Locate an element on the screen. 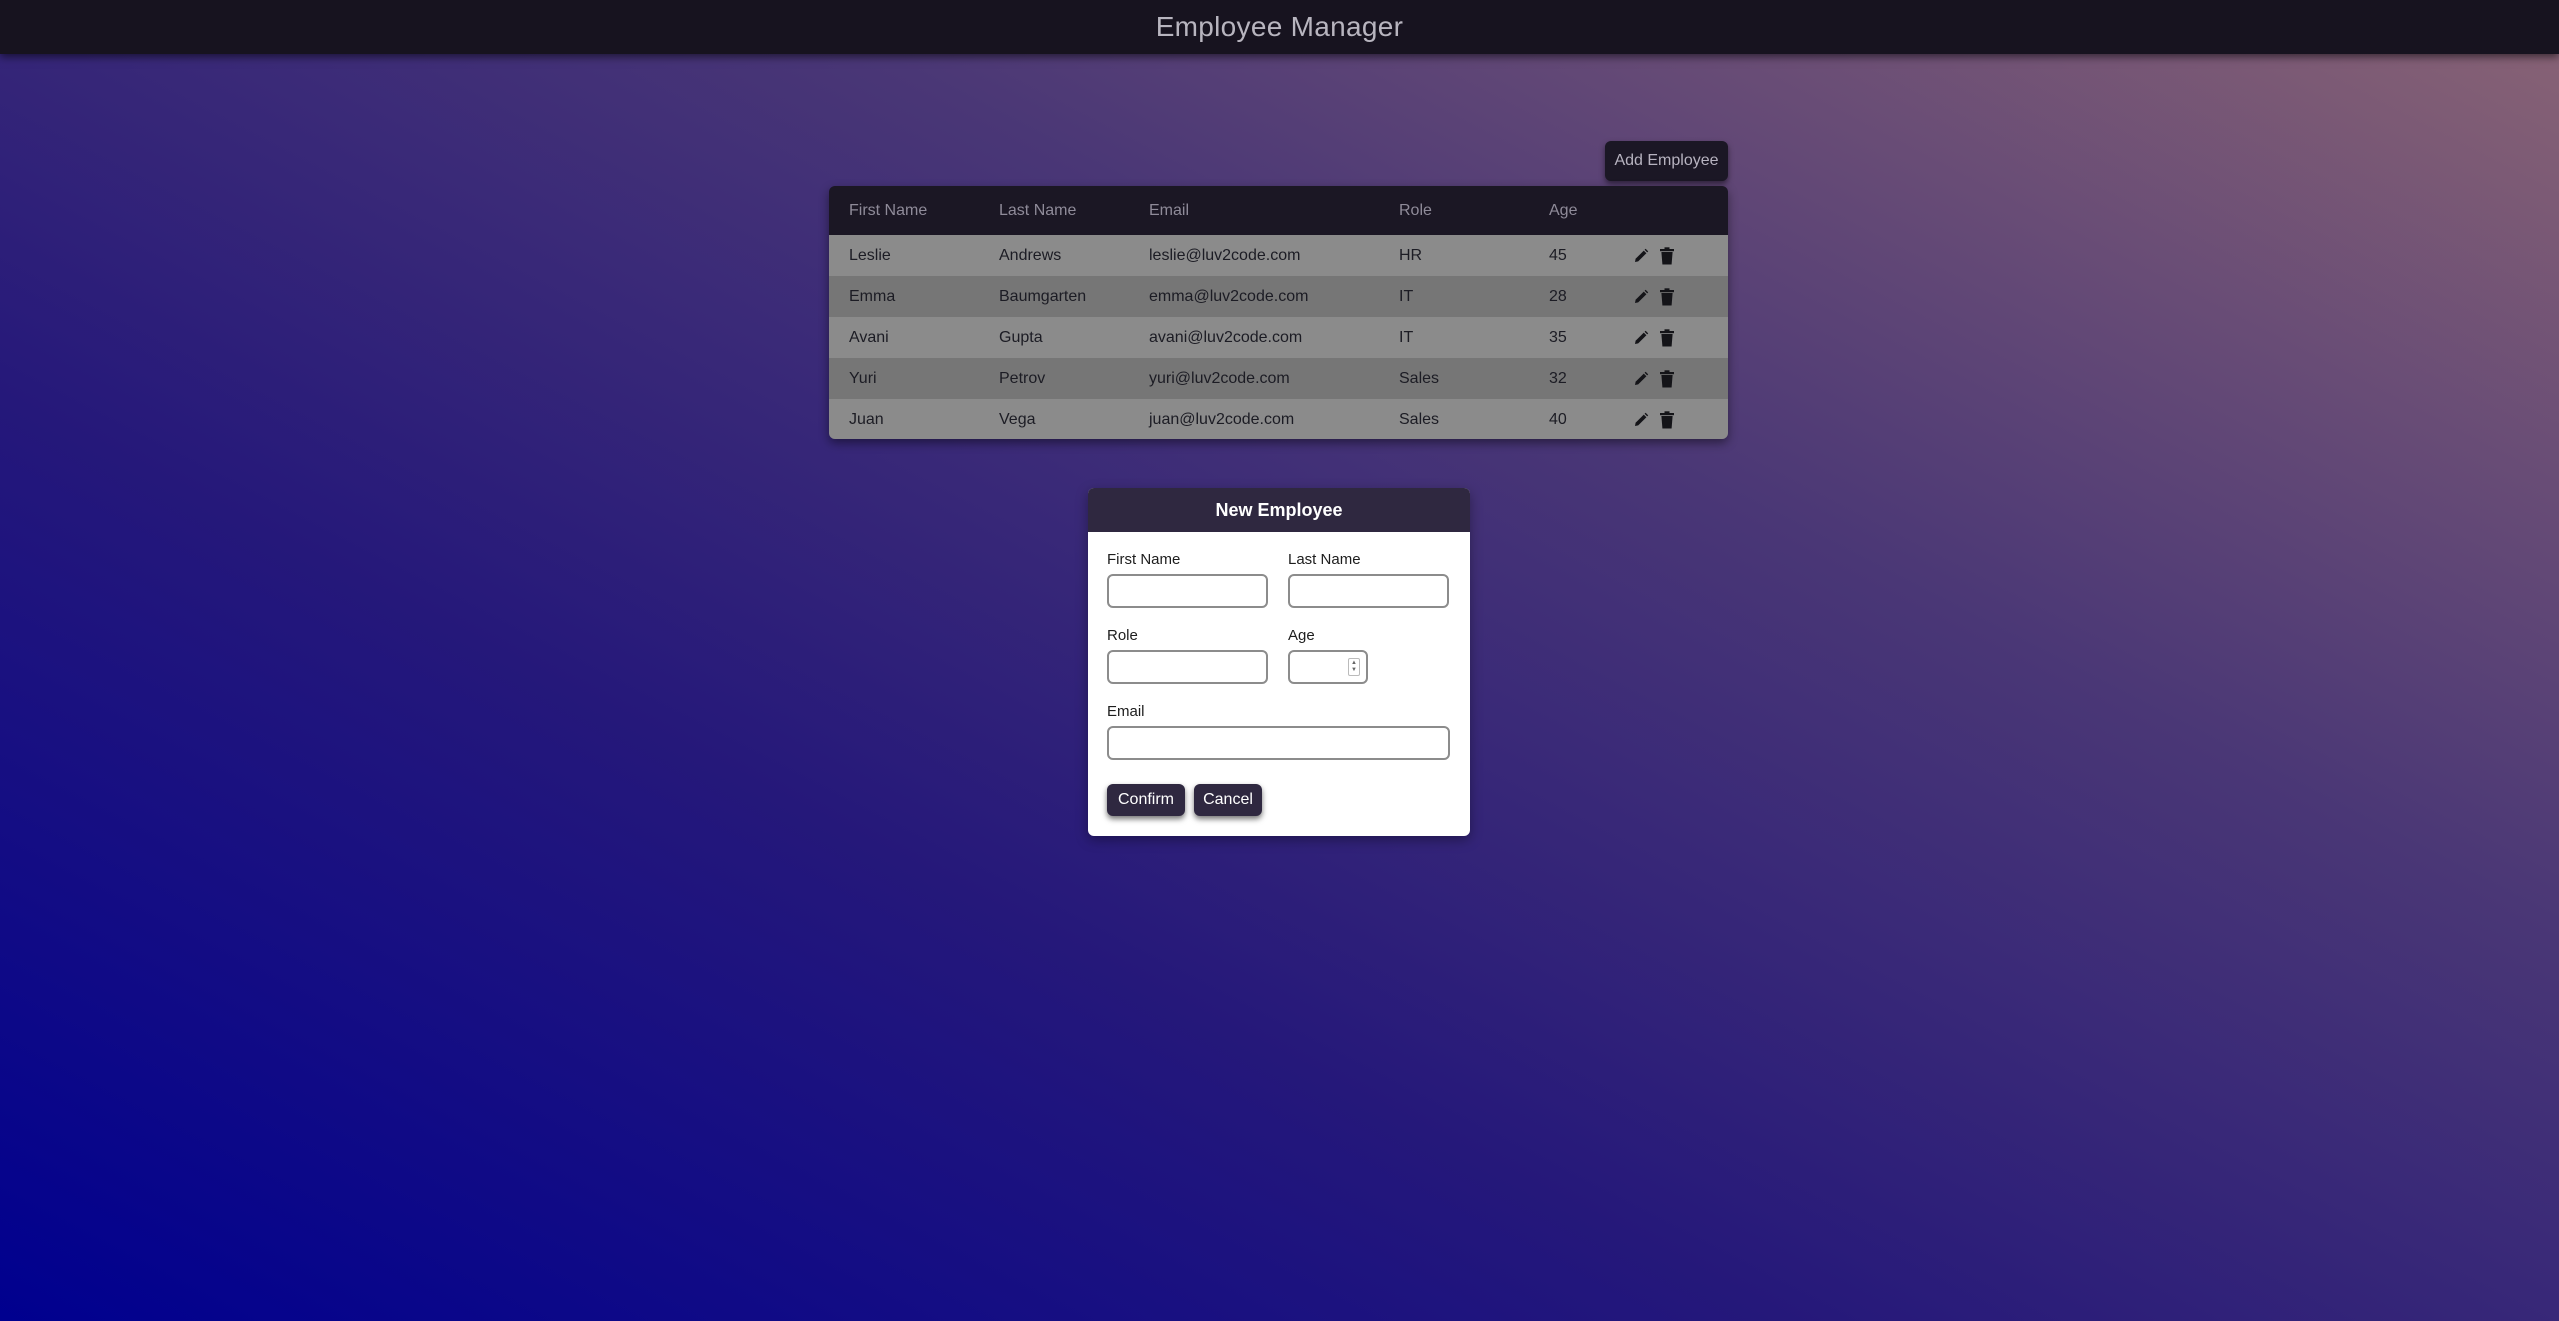 Image resolution: width=2559 pixels, height=1321 pixels. table-row: Yuri Petrov yuri@luv2code.com Sales 32 is located at coordinates (1278, 378).